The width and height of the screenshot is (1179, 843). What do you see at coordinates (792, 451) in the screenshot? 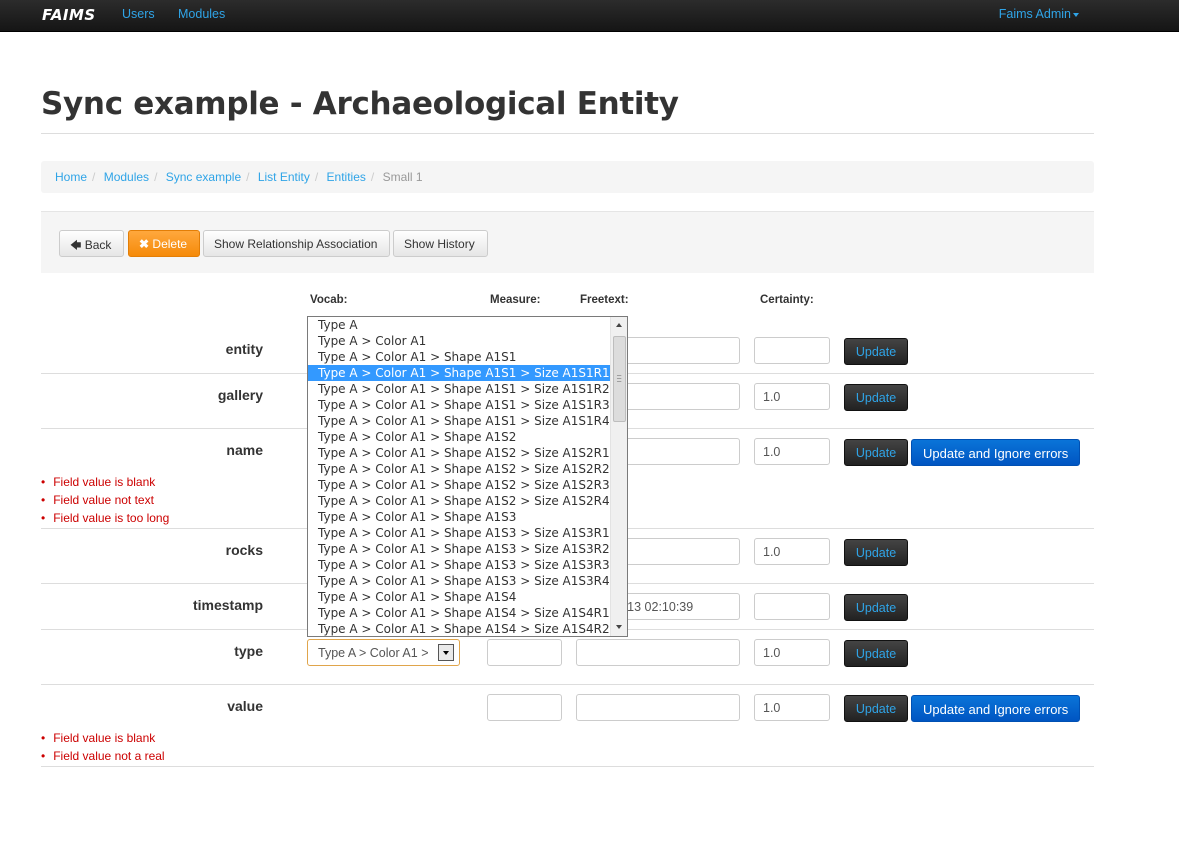
I see `name-certainty-input: 1.0` at bounding box center [792, 451].